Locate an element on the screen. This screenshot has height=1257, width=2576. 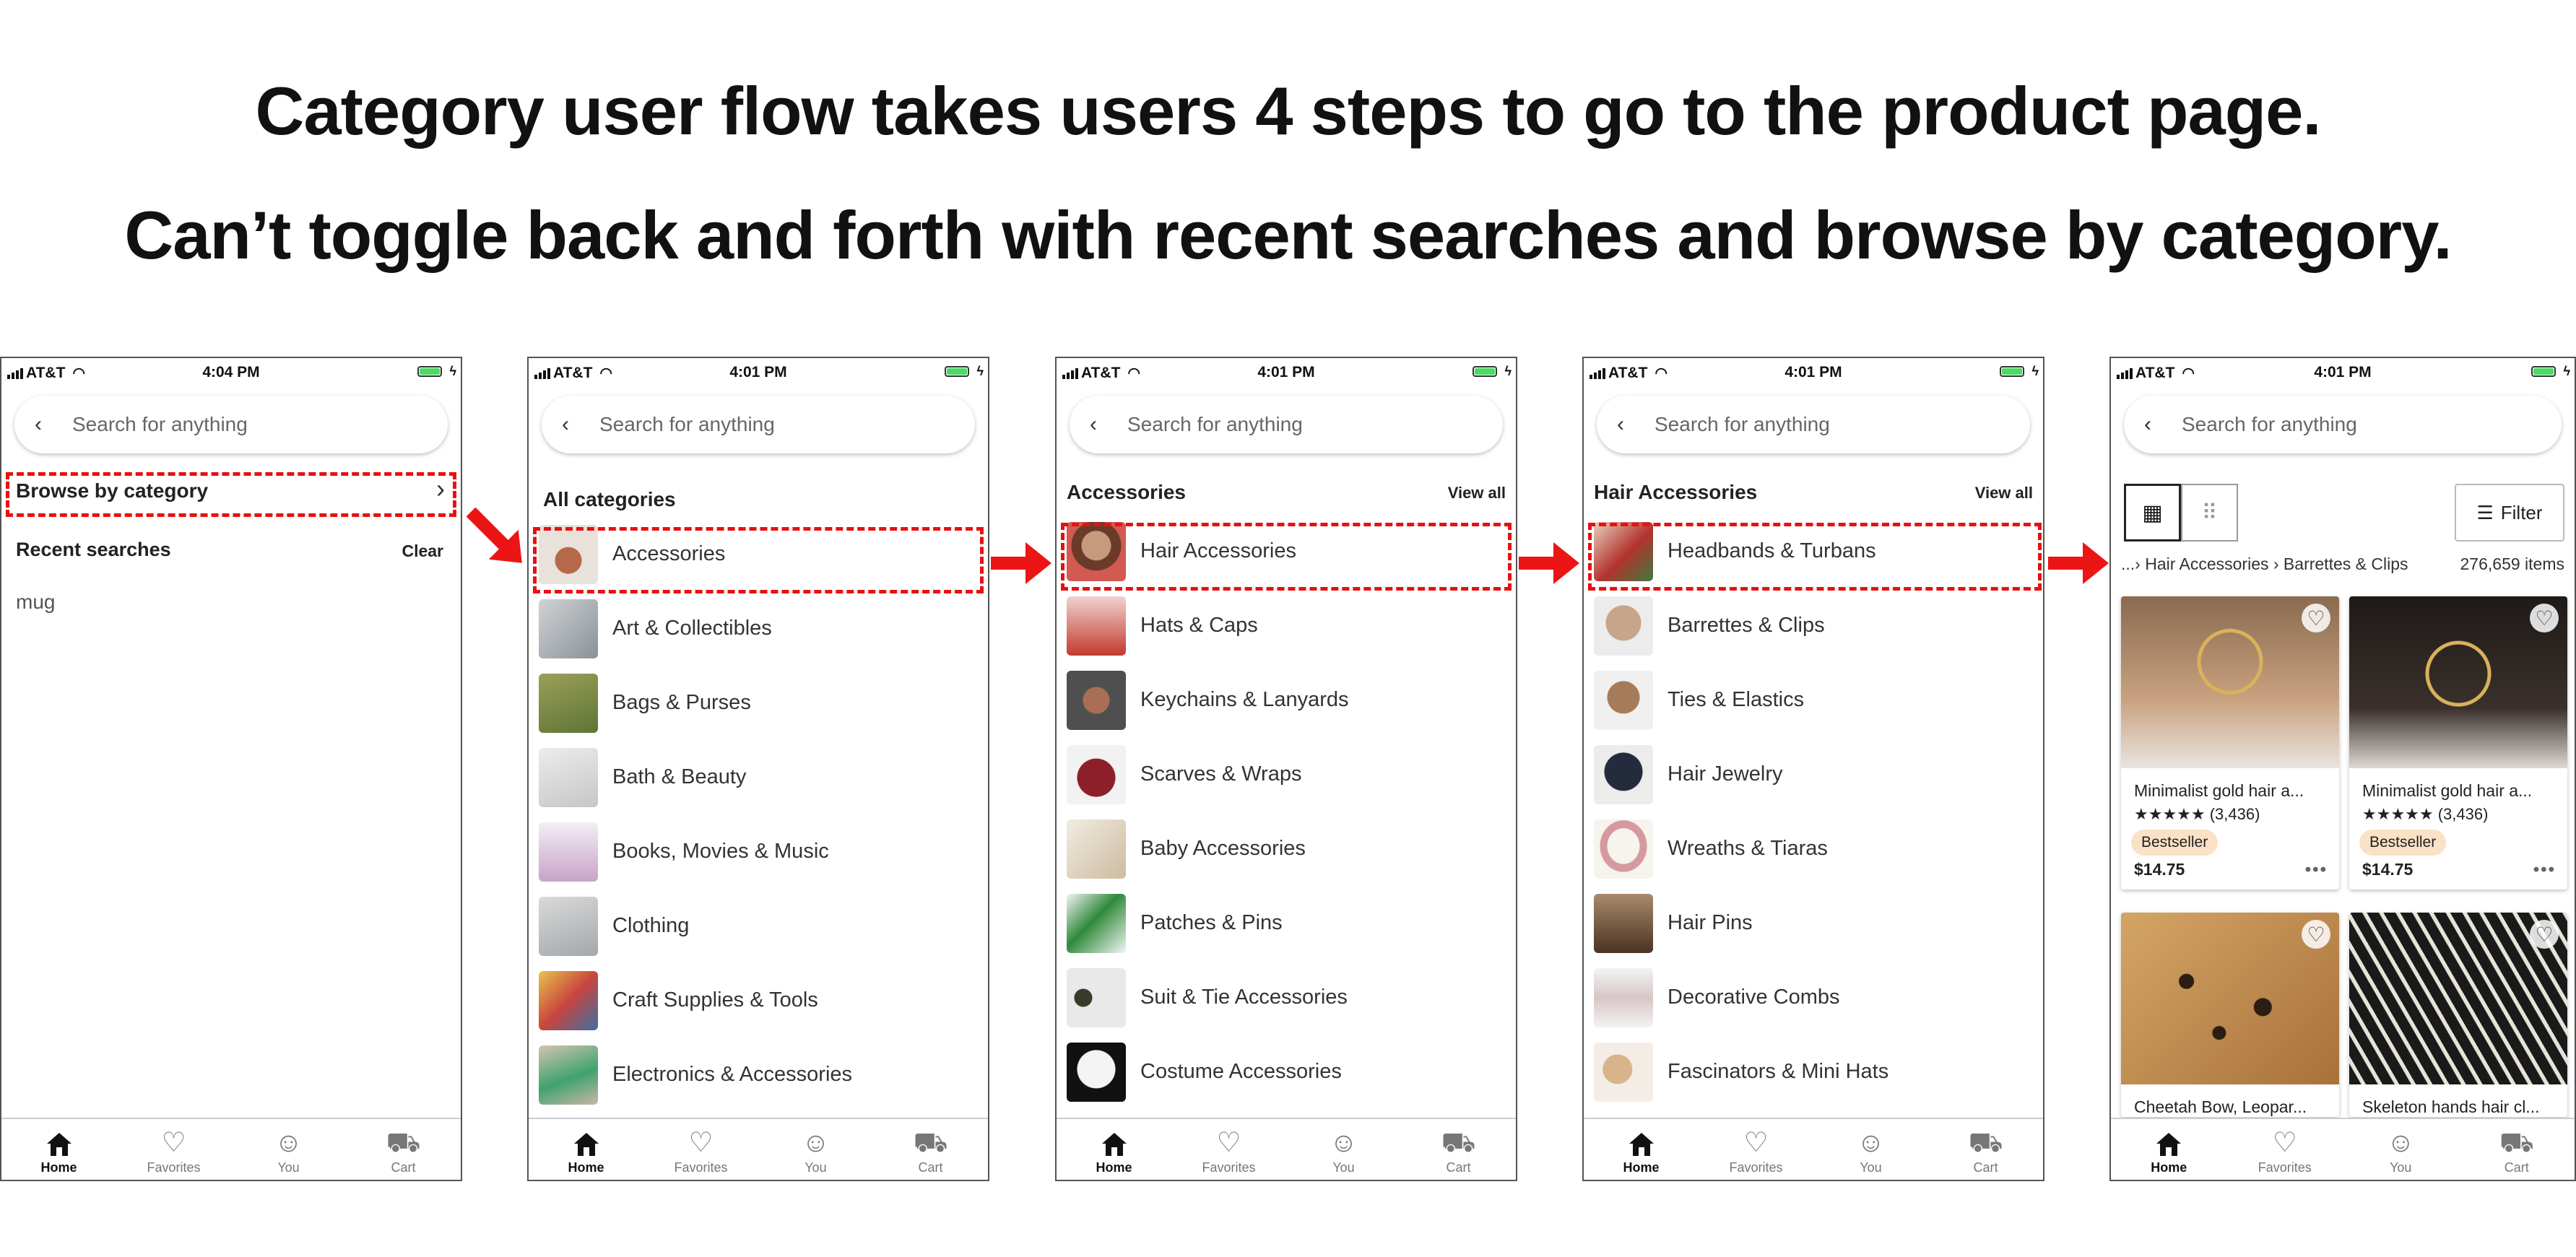
category-row-books: Books, Movies & Music is located at coordinates (763, 851).